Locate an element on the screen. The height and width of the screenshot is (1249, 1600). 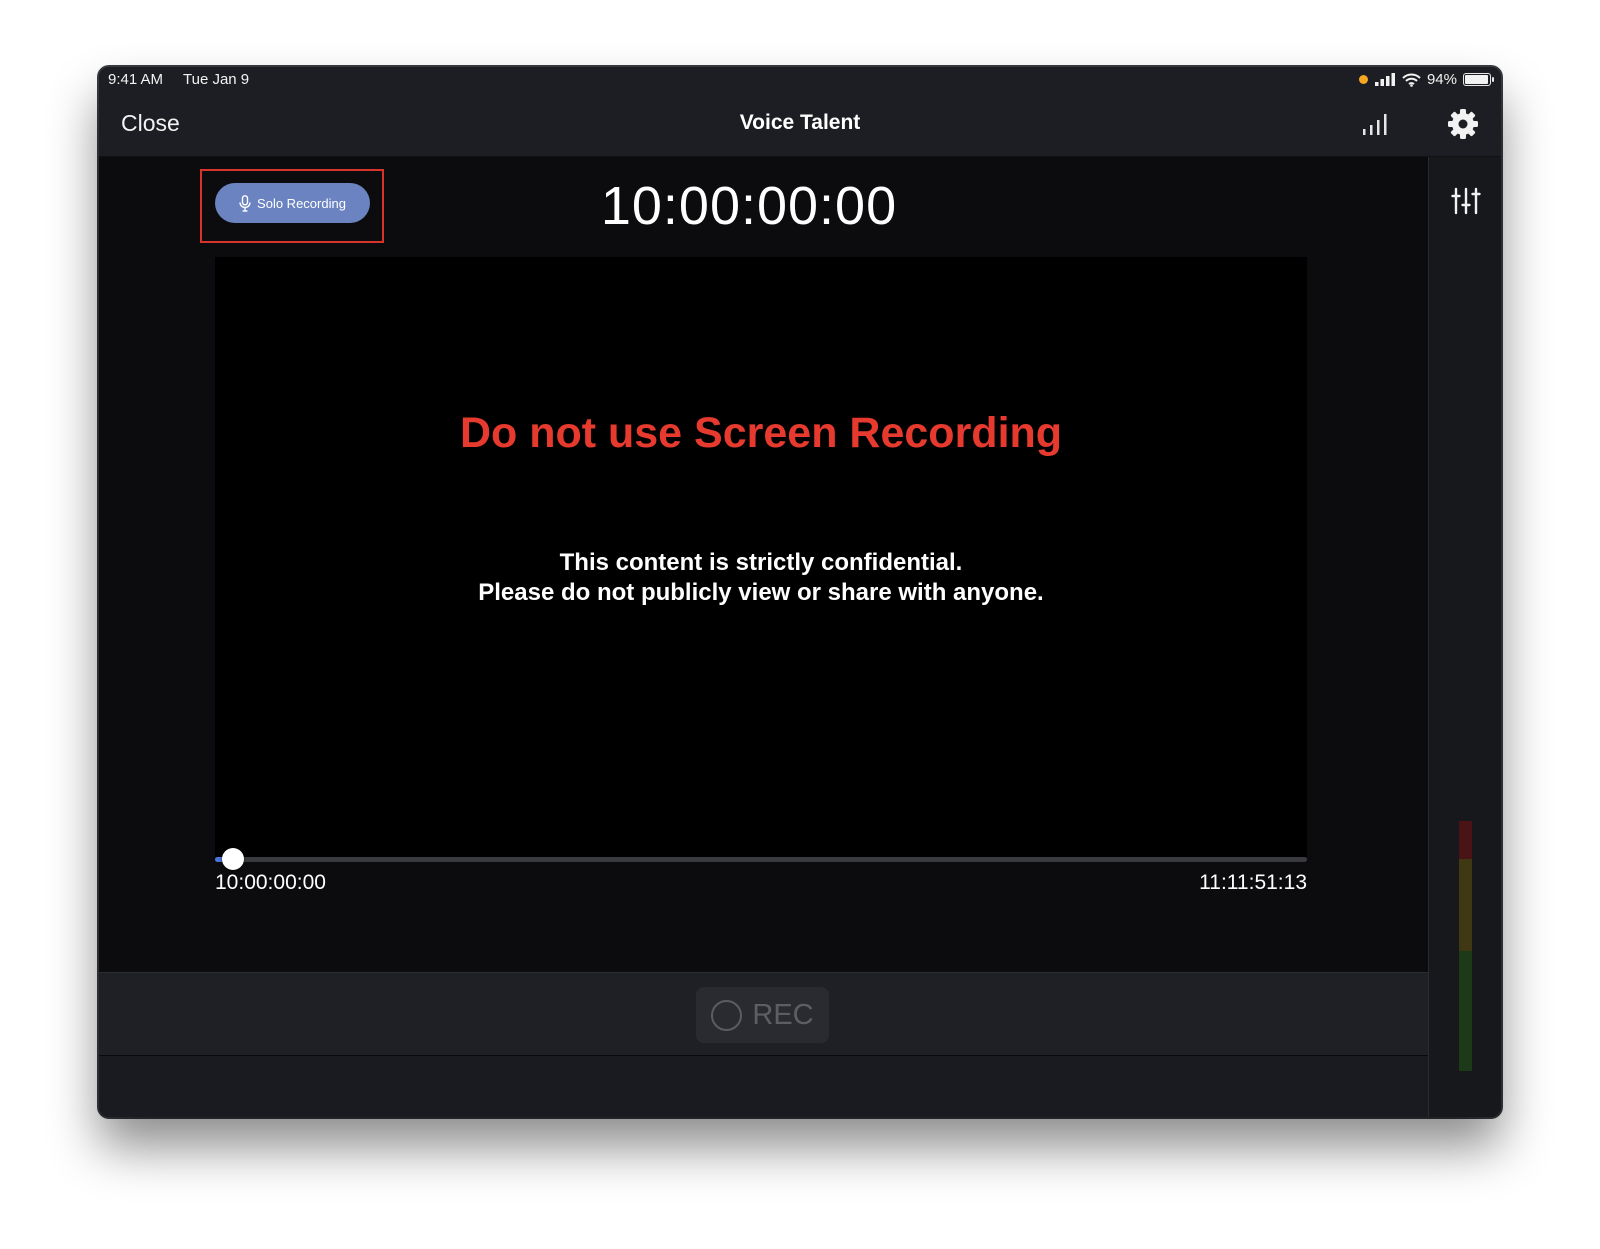
warning-title: Do not use Screen Recording is located at coordinates (761, 433).